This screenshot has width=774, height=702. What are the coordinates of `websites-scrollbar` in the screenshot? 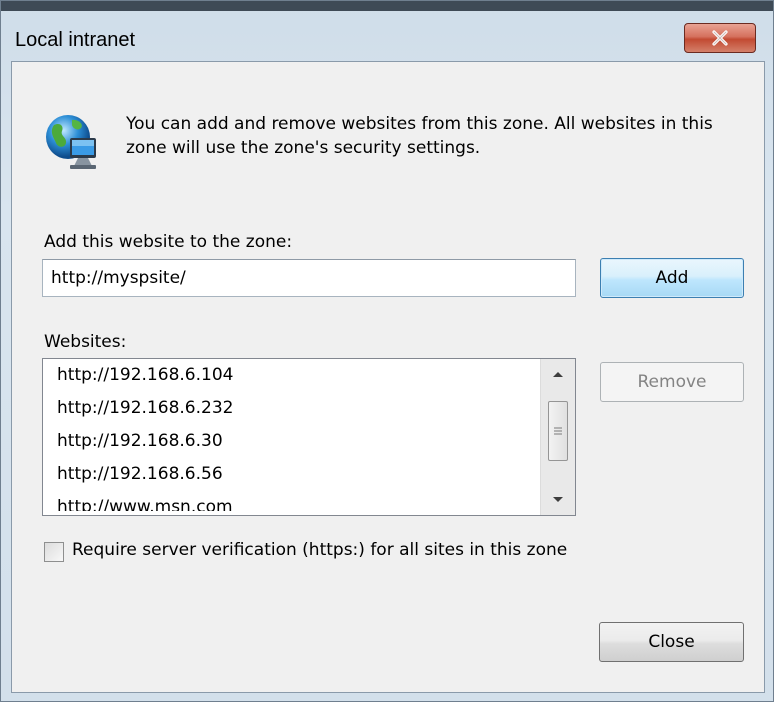 It's located at (557, 437).